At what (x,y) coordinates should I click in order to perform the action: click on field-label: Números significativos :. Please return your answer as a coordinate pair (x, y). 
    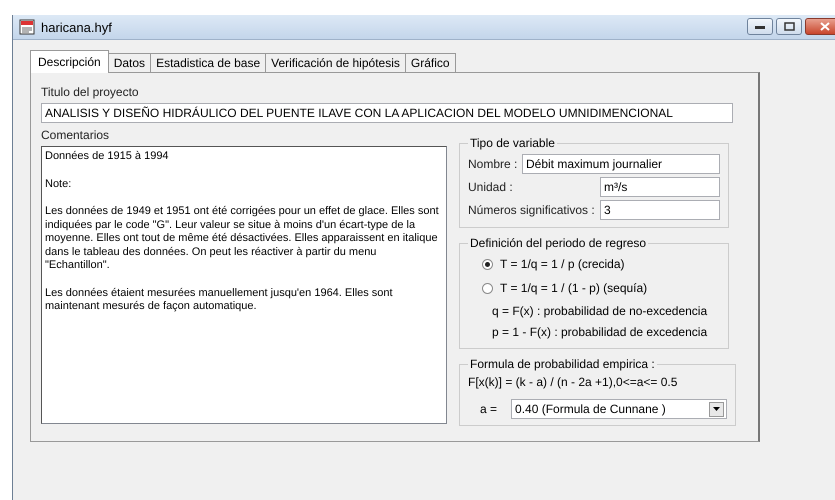
    Looking at the image, I should click on (531, 209).